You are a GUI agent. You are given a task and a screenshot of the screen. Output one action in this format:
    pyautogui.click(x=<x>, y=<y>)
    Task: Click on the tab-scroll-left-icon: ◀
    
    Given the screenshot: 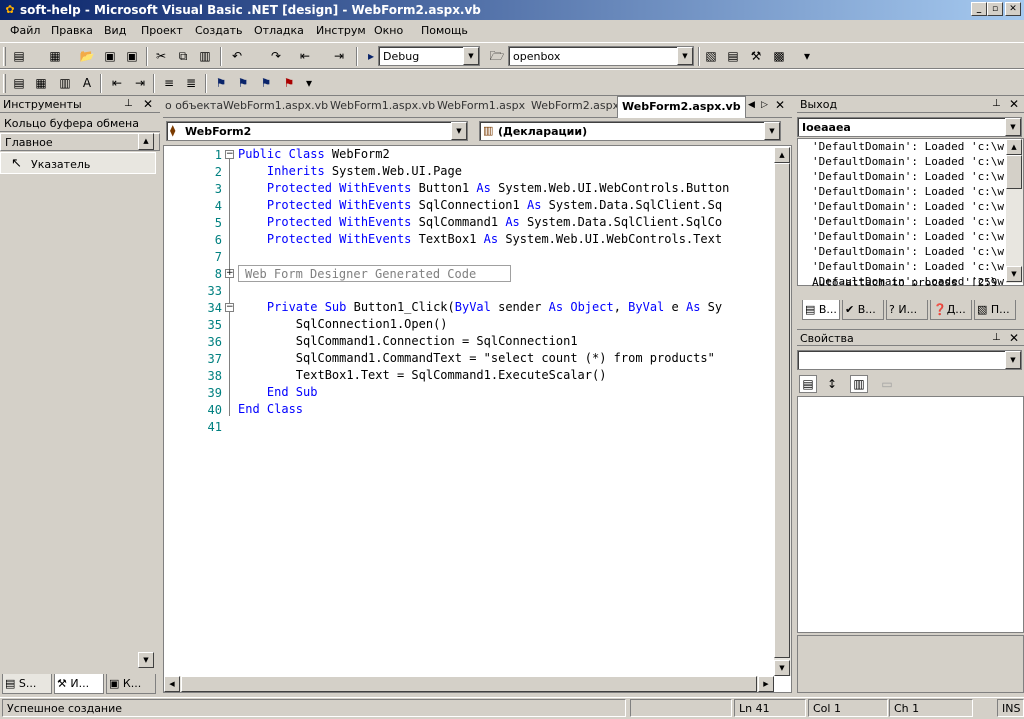 What is the action you would take?
    pyautogui.click(x=751, y=105)
    